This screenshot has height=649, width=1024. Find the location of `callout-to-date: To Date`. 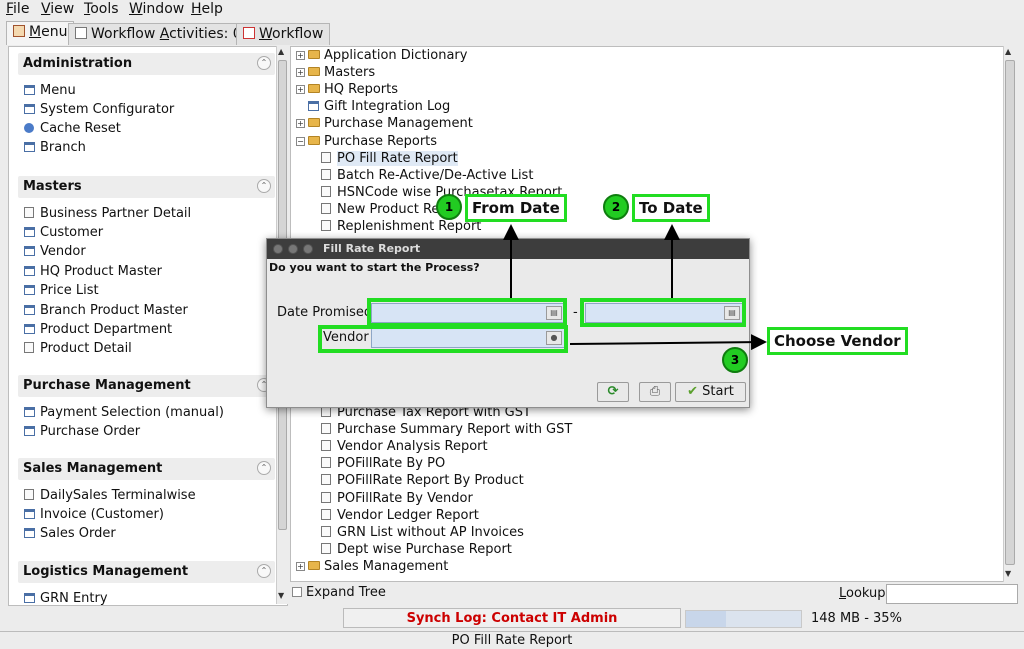

callout-to-date: To Date is located at coordinates (671, 208).